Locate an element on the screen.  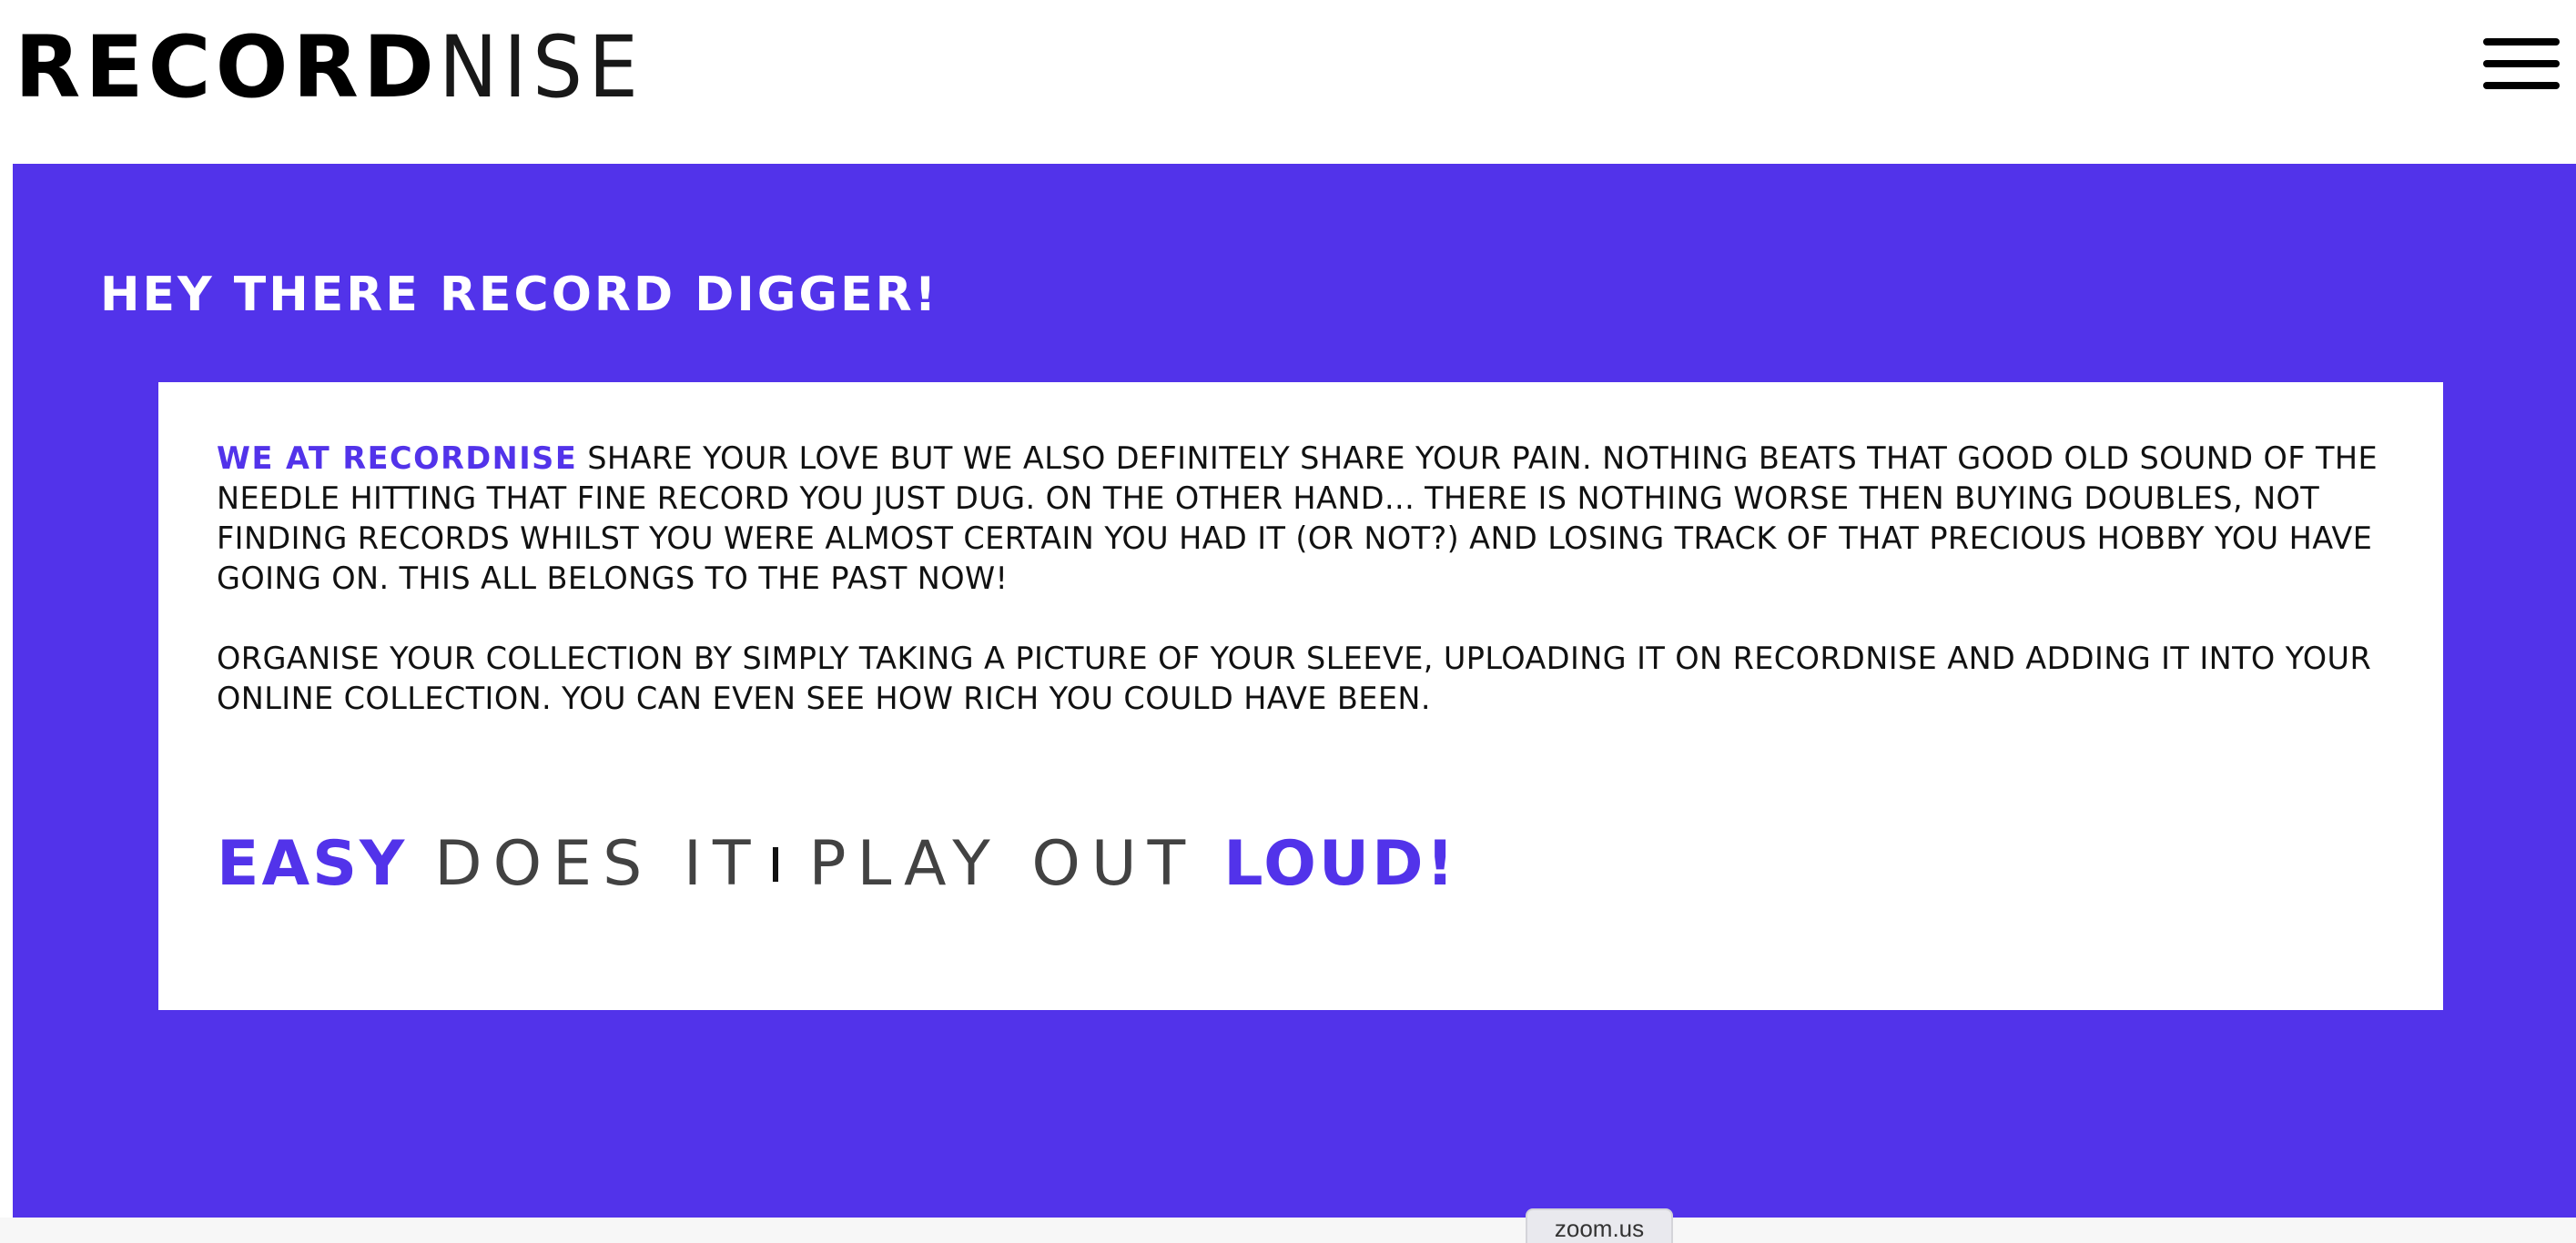
hamburger-menu-icon is located at coordinates (2521, 63).